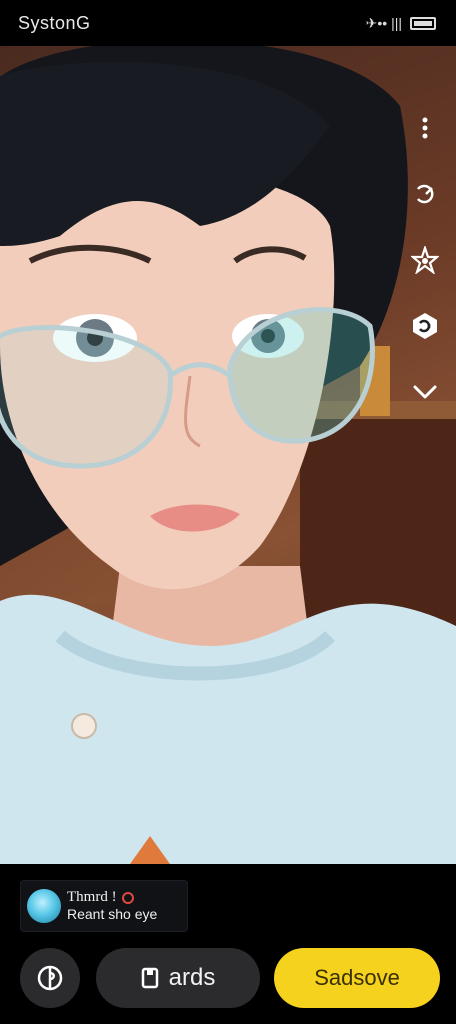  What do you see at coordinates (192, 977) in the screenshot?
I see `cards-button-label: ards` at bounding box center [192, 977].